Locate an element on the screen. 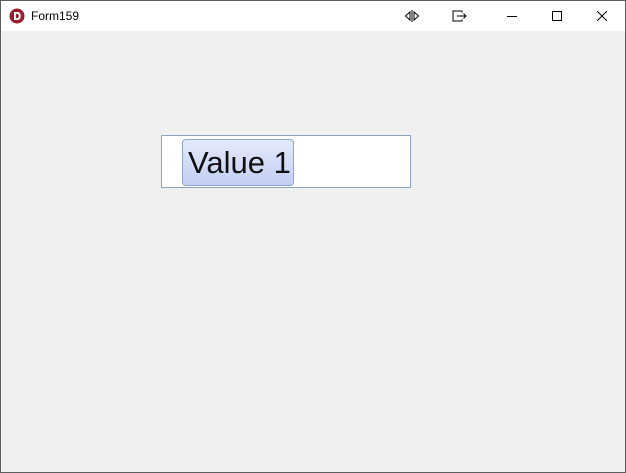 The image size is (626, 473). close-button is located at coordinates (602, 16).